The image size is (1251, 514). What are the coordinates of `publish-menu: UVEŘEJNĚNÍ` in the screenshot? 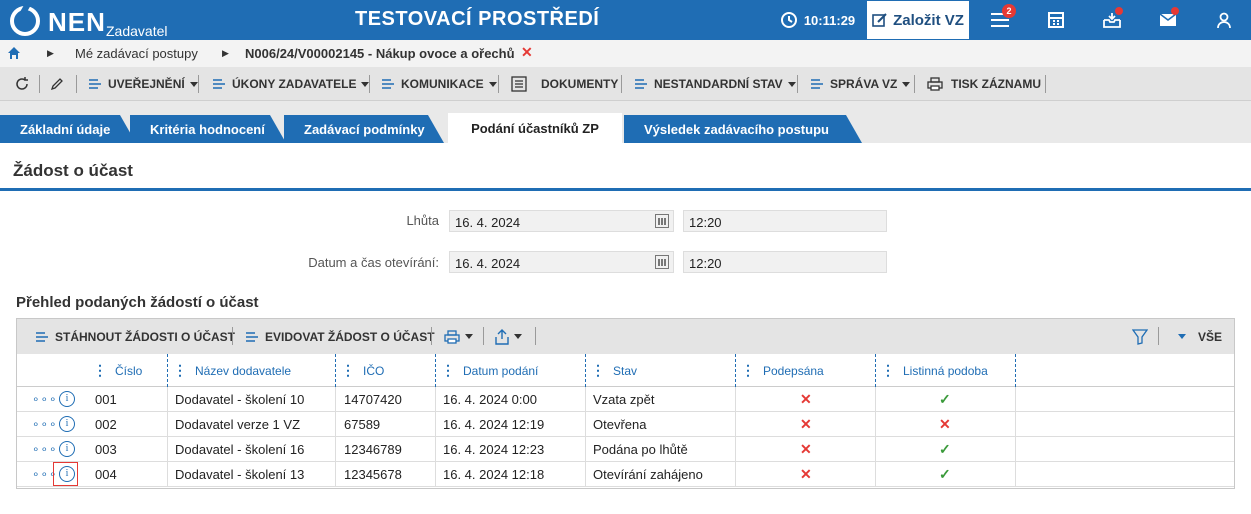 It's located at (143, 84).